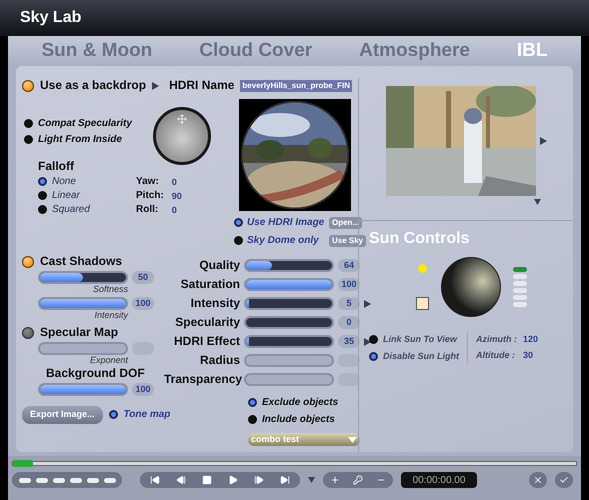 This screenshot has width=589, height=500. I want to click on rotation-label: Yaw:, so click(148, 182).